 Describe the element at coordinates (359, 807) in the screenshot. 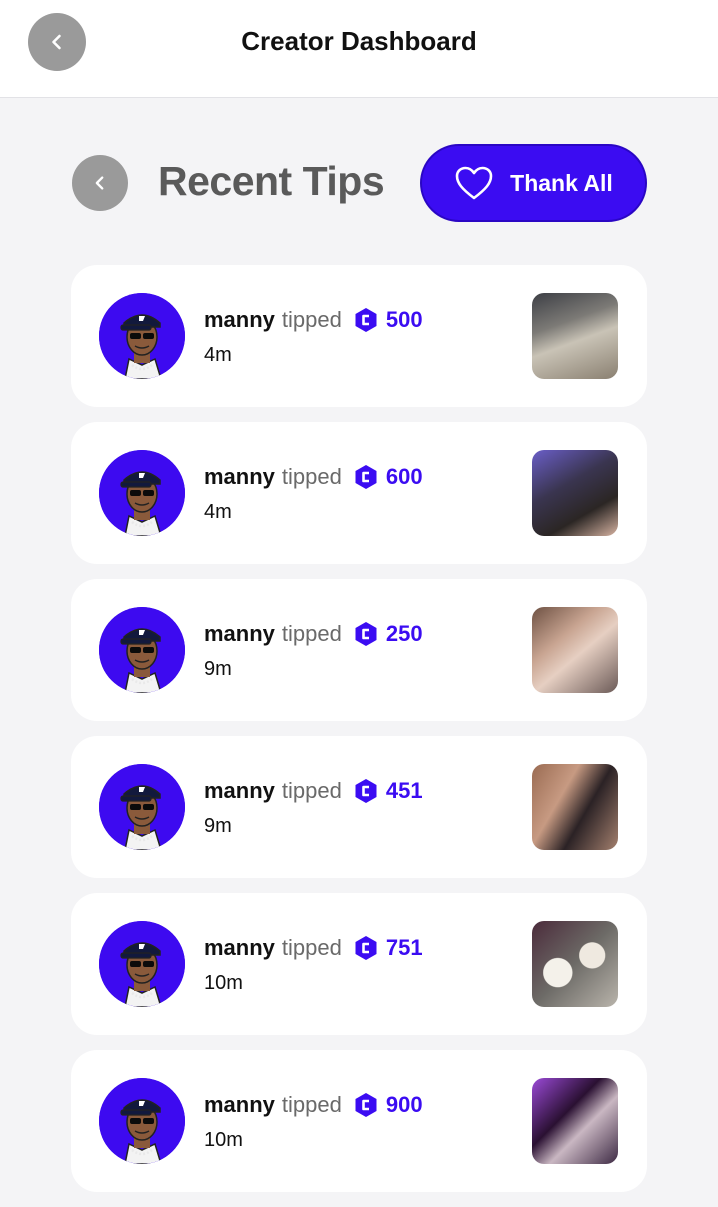

I see `tip-card: manny tipped 451 9m` at that location.